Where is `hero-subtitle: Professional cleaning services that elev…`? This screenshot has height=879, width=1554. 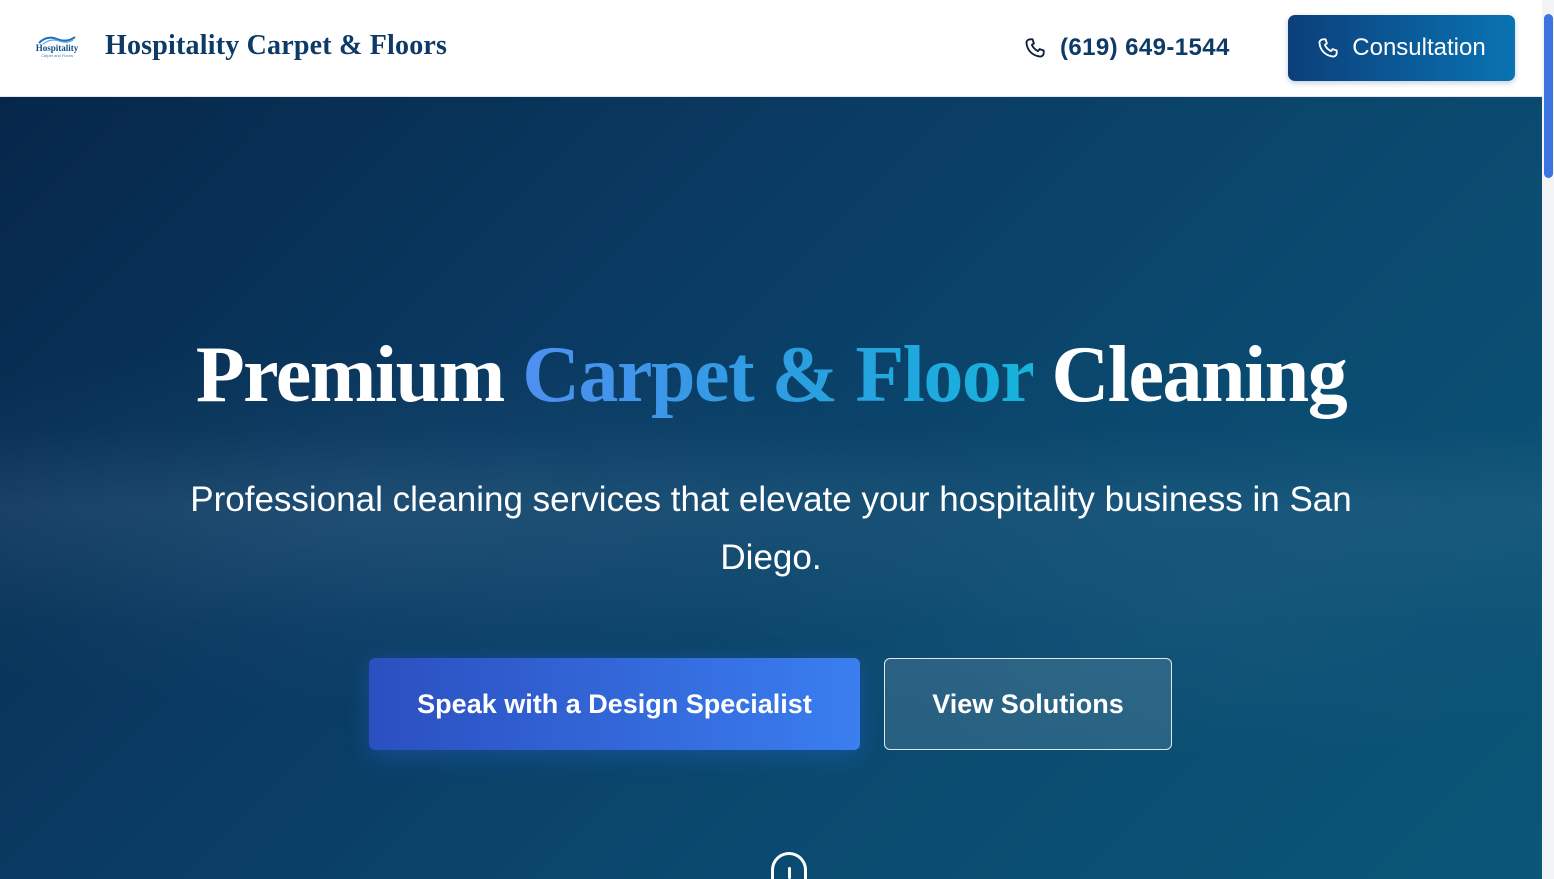
hero-subtitle: Professional cleaning services that elev… is located at coordinates (771, 528).